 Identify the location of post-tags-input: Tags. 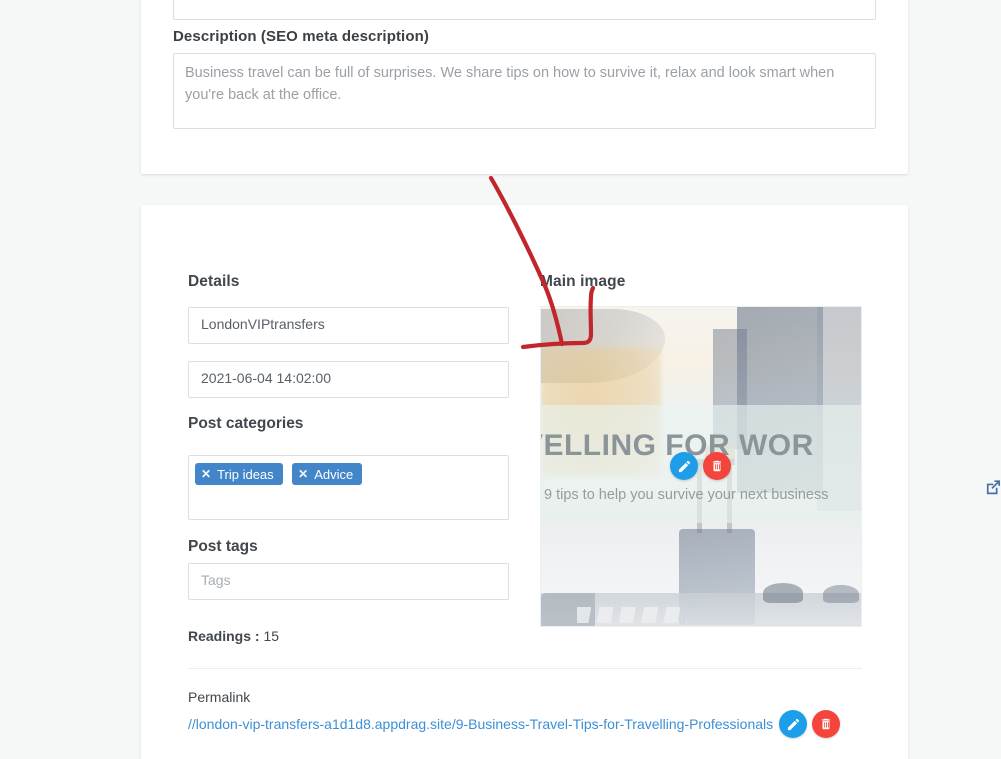
(348, 581).